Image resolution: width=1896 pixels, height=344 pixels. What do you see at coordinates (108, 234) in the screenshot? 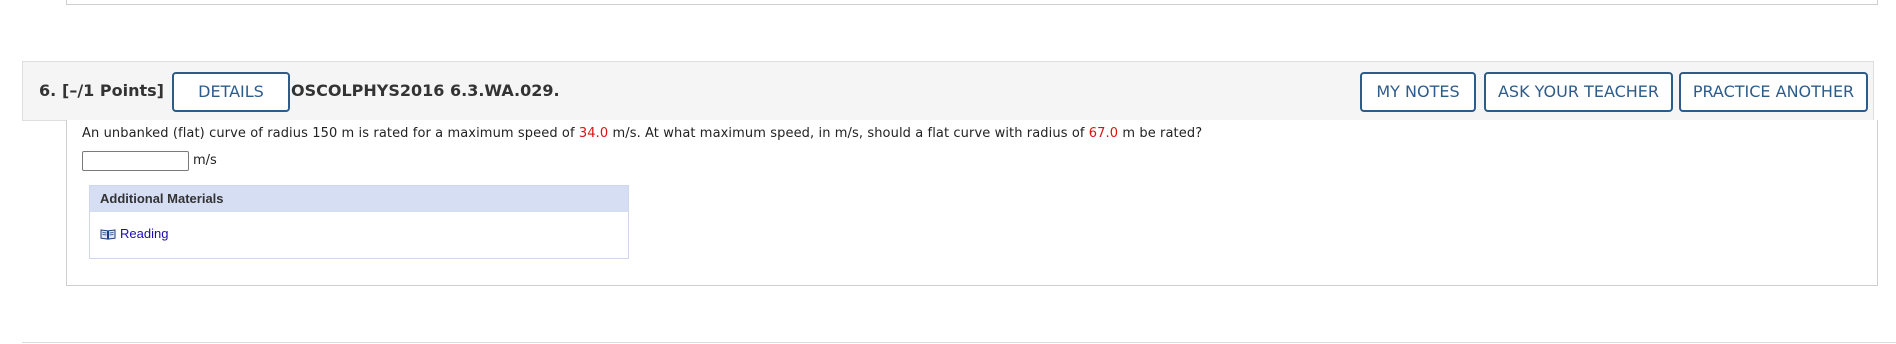
I see `book-icon` at bounding box center [108, 234].